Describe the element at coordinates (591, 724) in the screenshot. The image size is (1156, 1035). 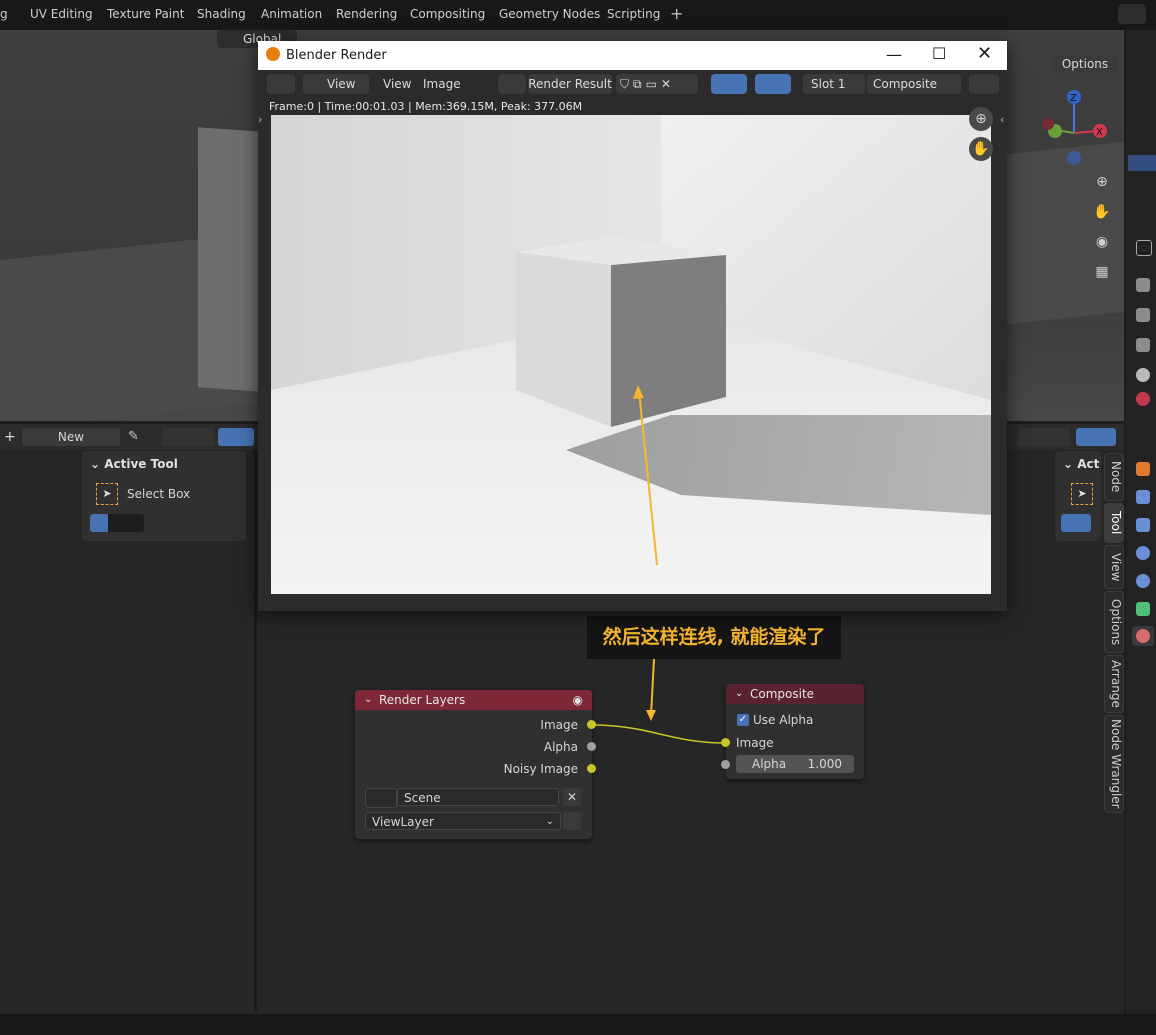
I see `output-image-socket` at that location.